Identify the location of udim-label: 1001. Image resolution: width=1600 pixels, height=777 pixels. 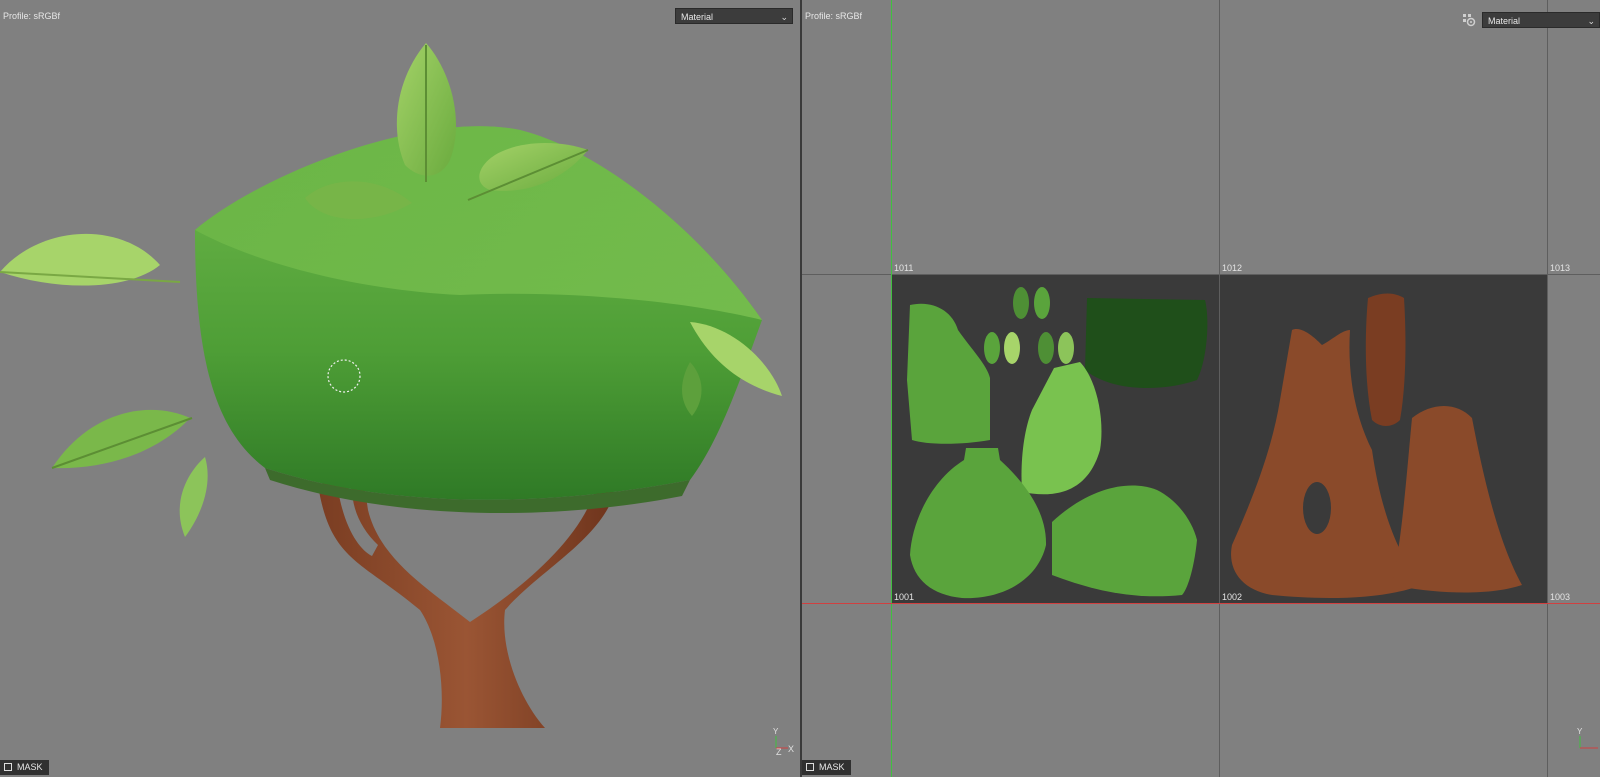
(904, 597).